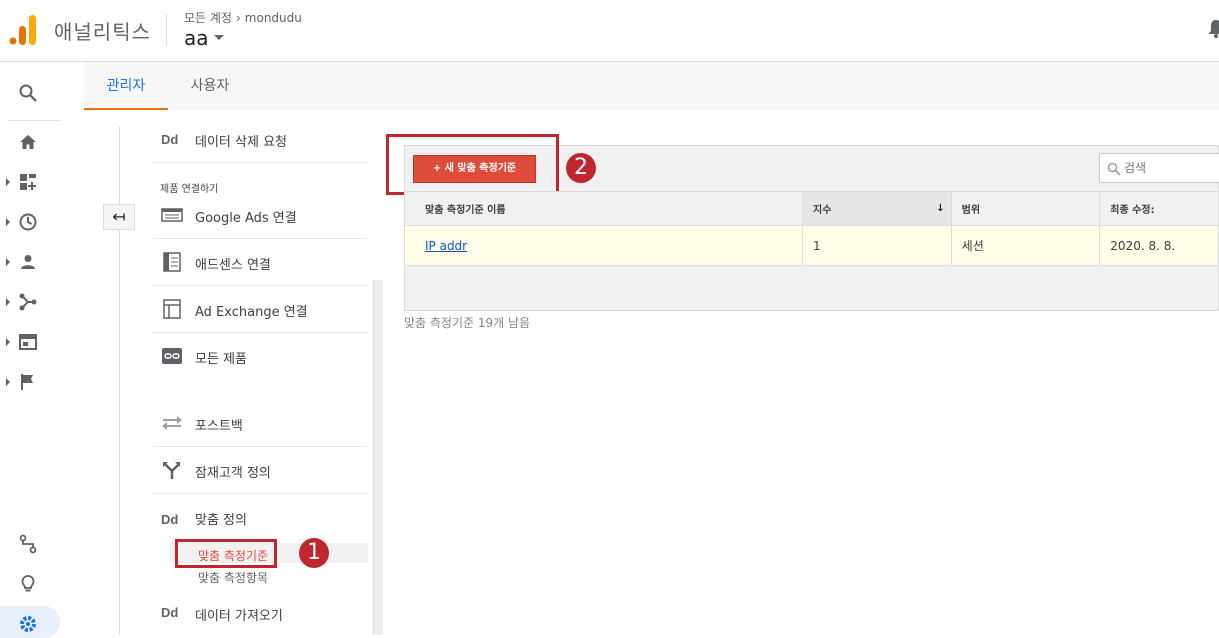 The image size is (1219, 638). I want to click on nav-item-ad-exchange: Ad Exchange 연결, so click(260, 310).